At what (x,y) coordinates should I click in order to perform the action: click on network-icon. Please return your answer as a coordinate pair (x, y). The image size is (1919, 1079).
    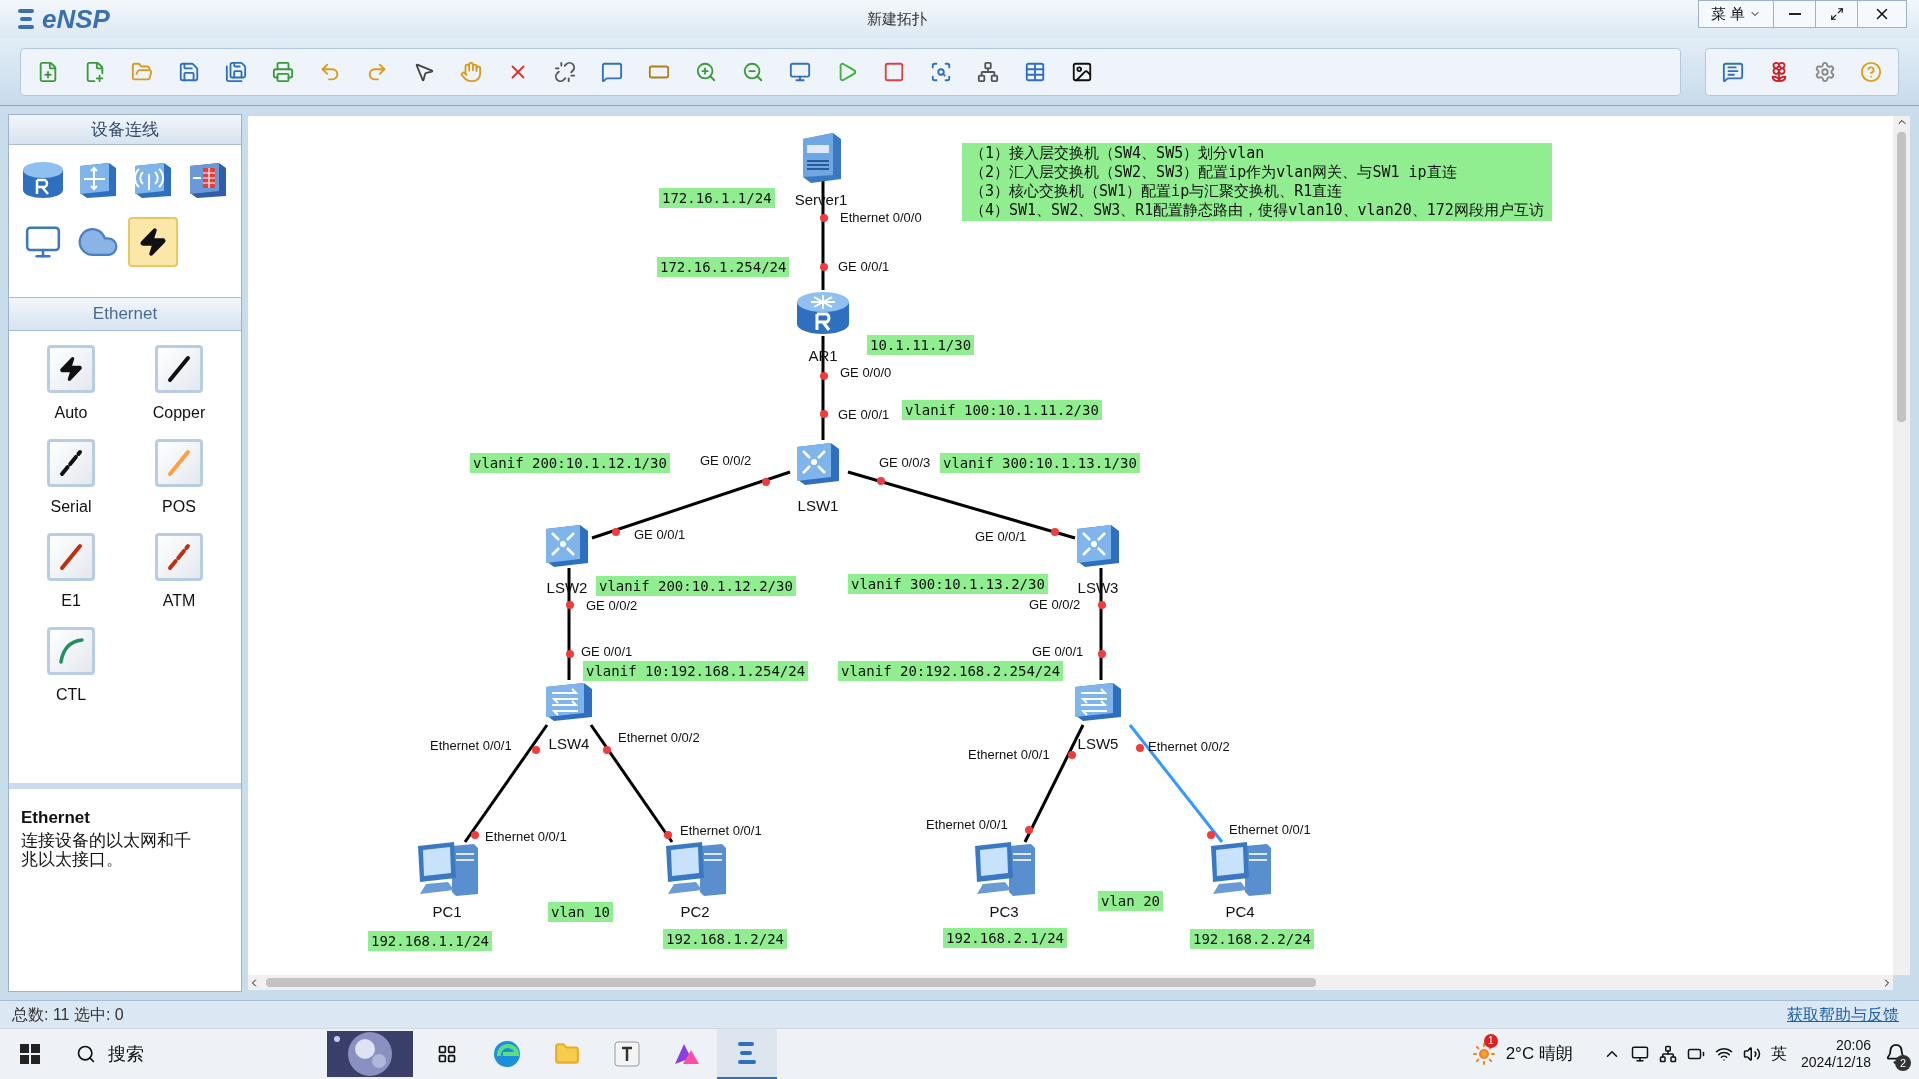
    Looking at the image, I should click on (1667, 1054).